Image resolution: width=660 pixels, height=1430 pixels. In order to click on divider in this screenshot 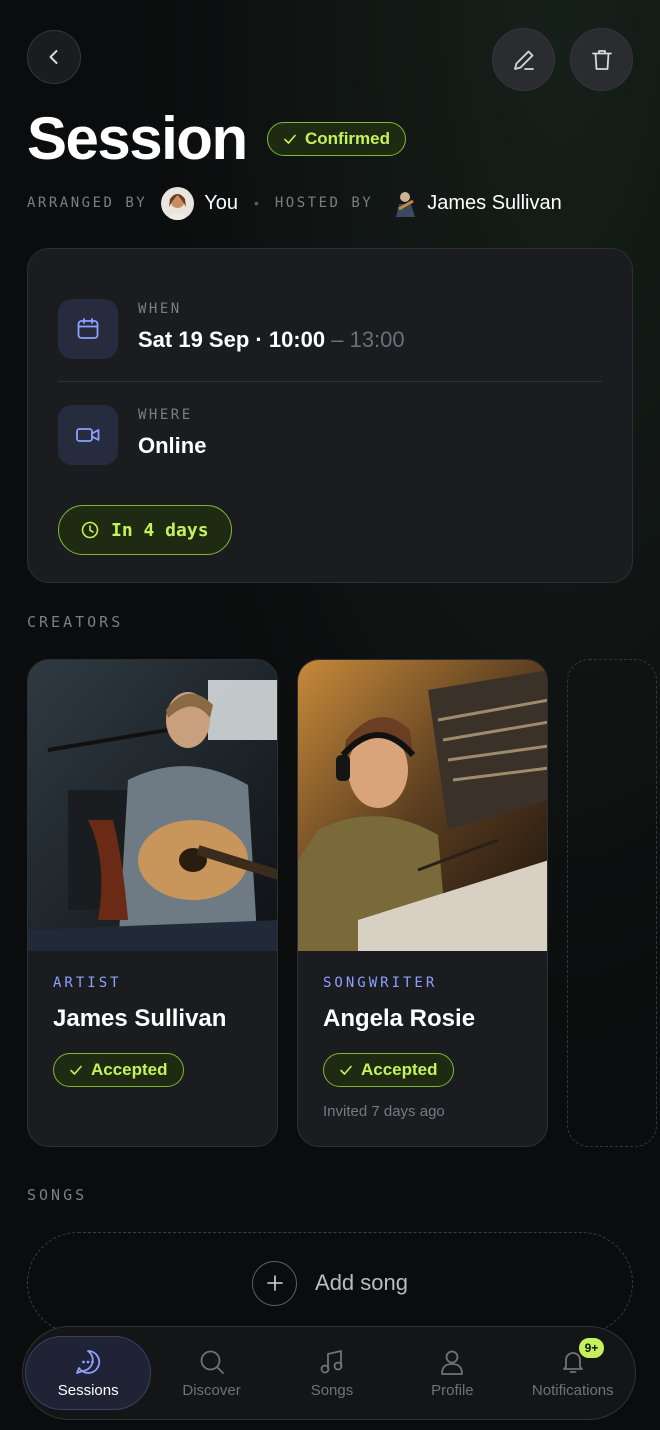, I will do `click(330, 381)`.